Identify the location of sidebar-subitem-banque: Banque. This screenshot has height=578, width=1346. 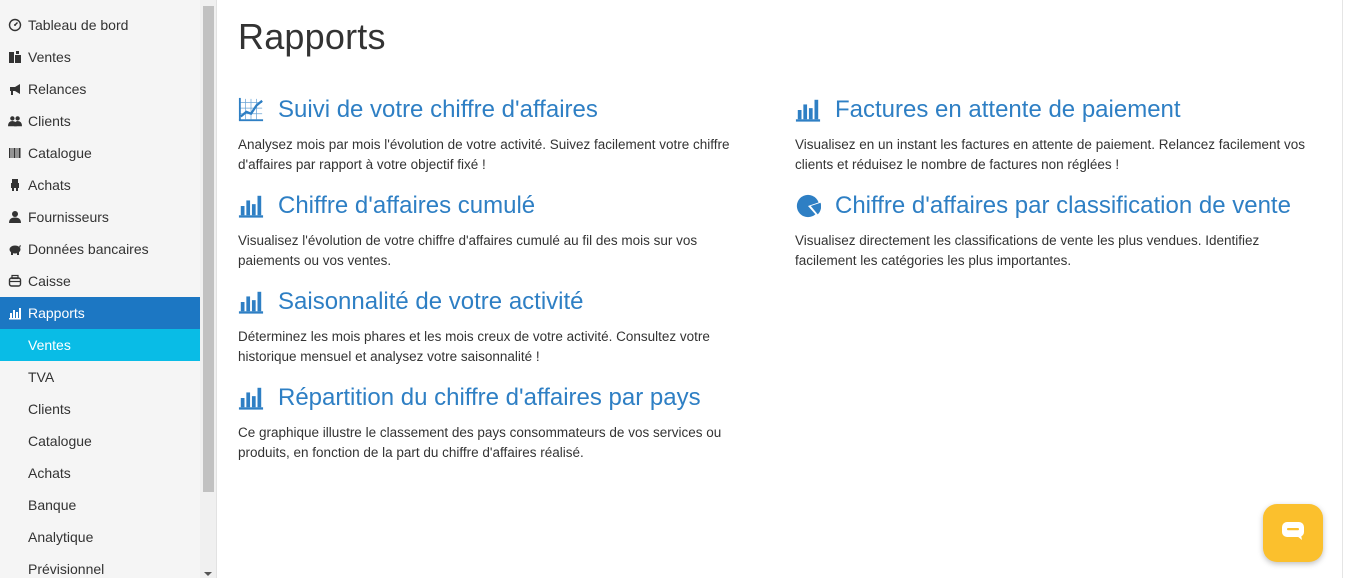
(100, 505).